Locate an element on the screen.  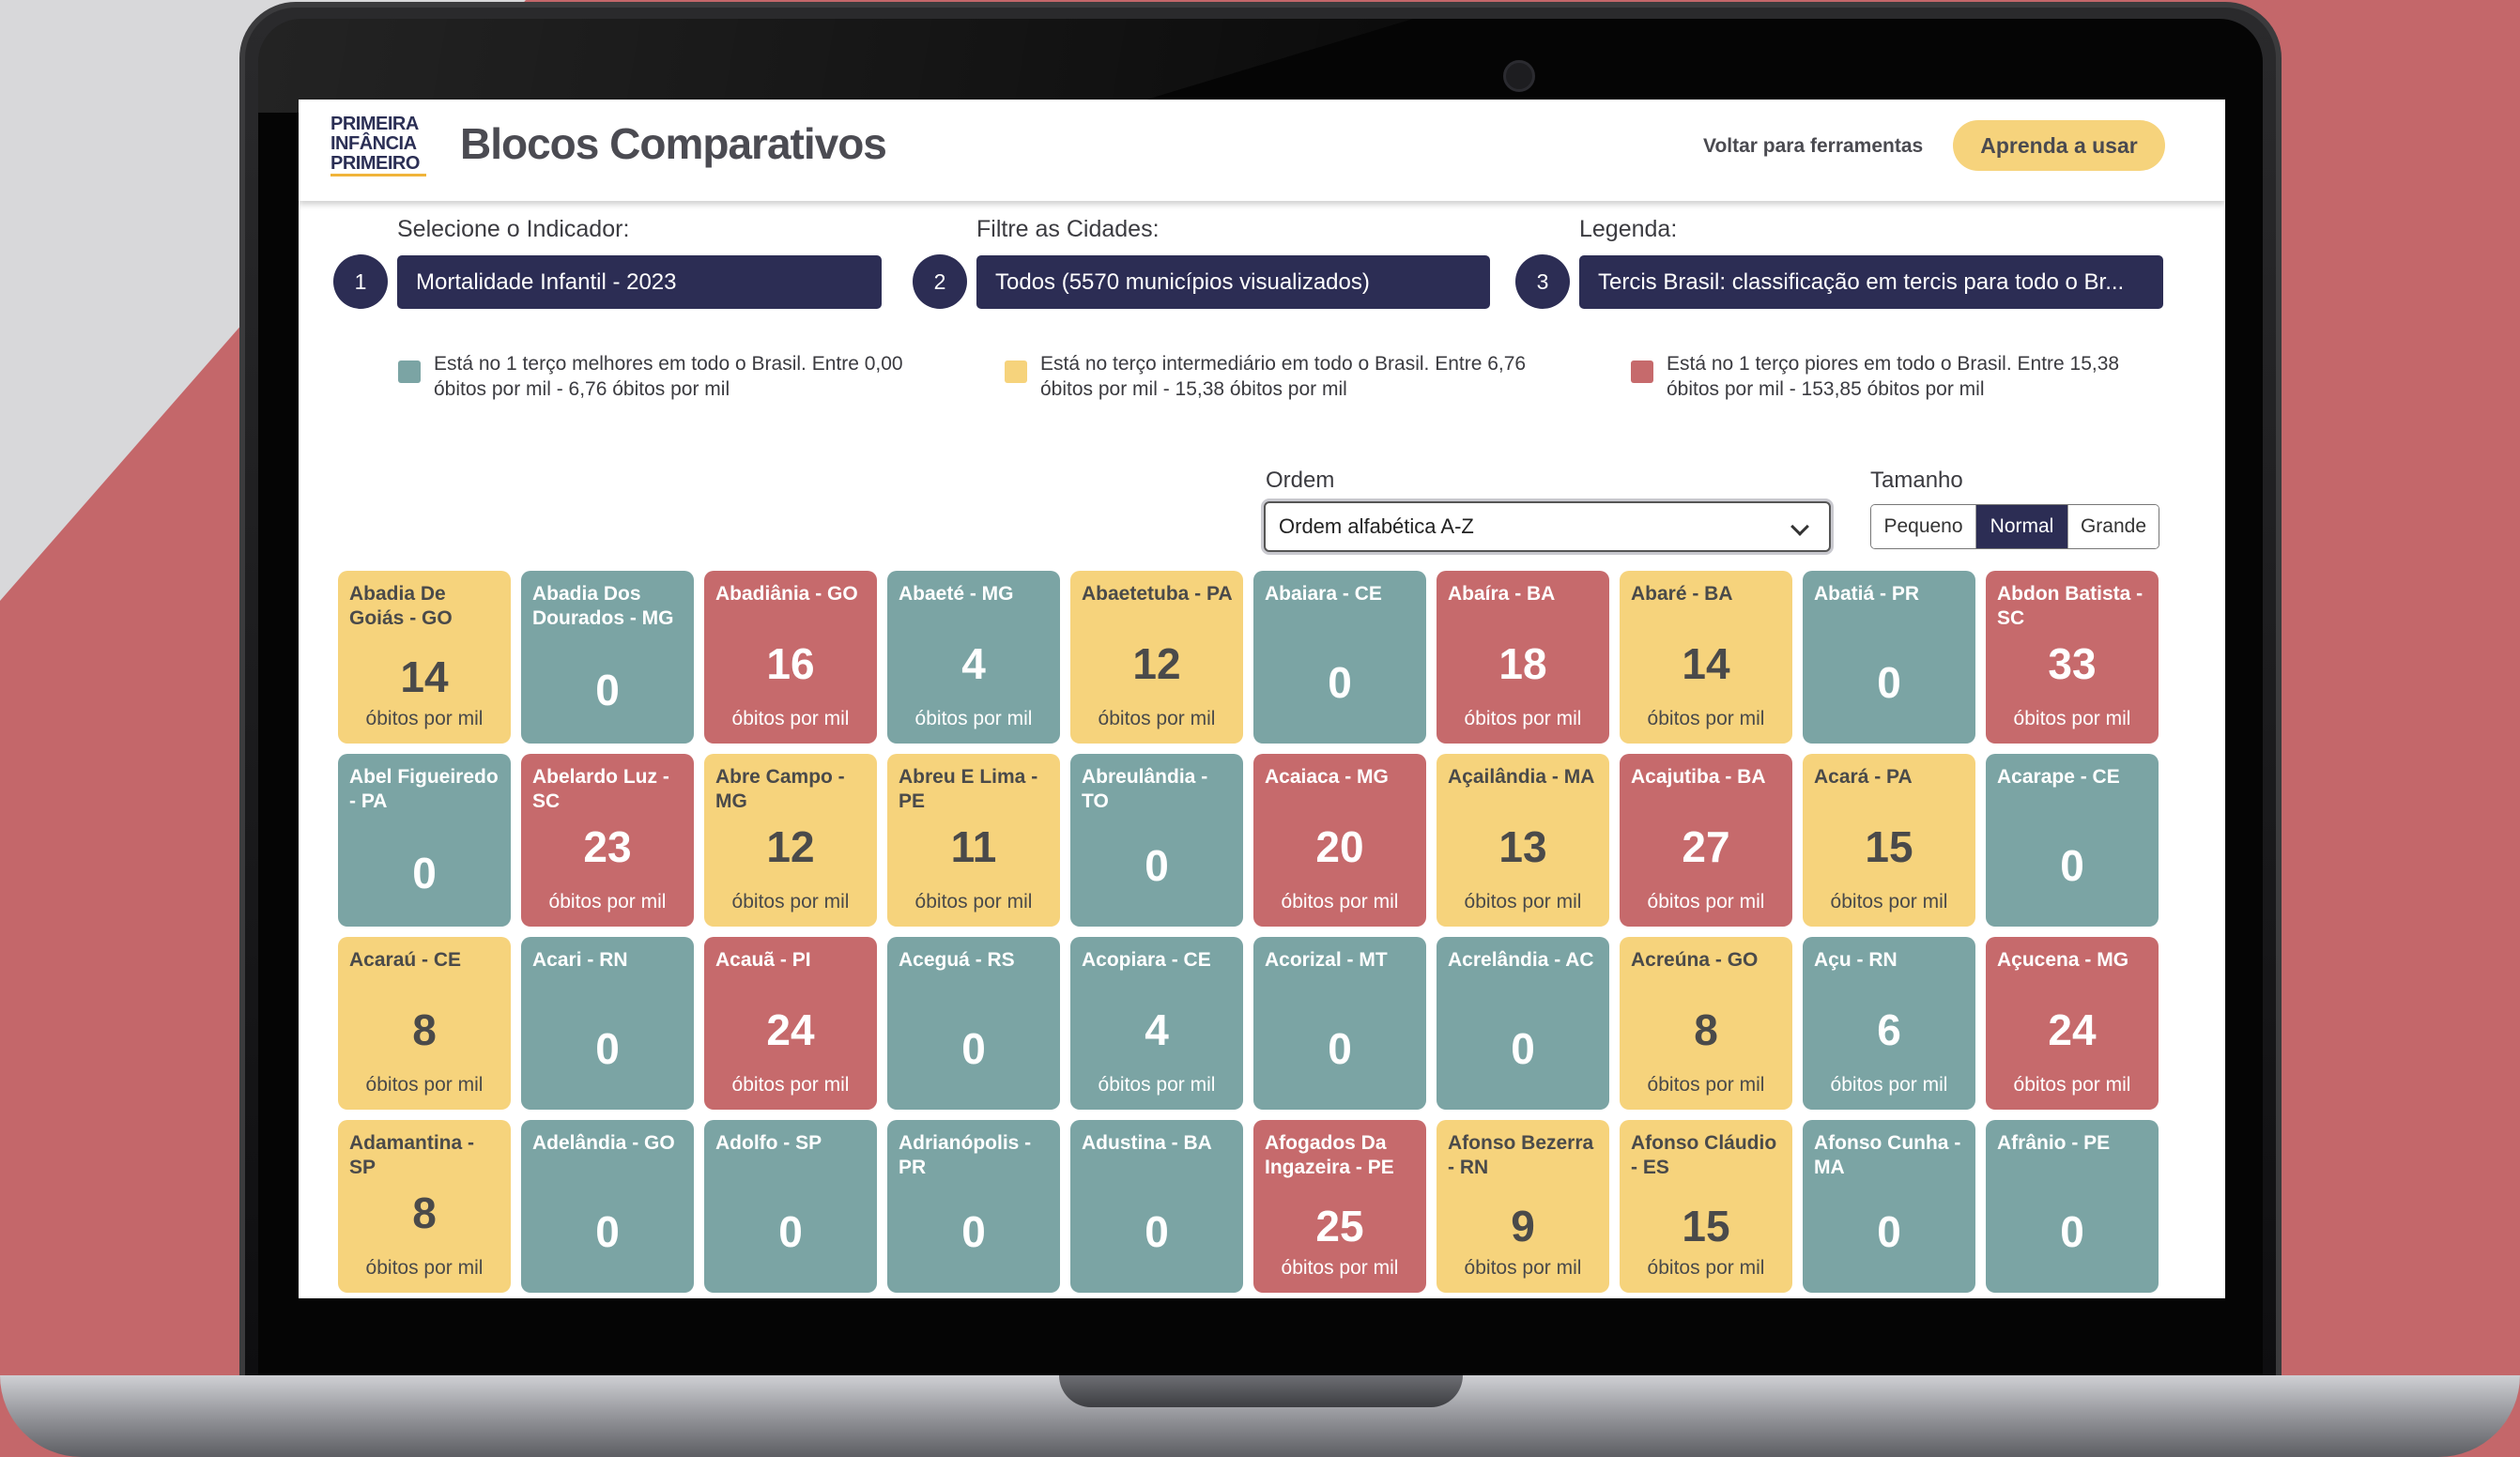
municipality-tile: Afonso Bezerra - RN 9 óbitos por mil is located at coordinates (1523, 1206).